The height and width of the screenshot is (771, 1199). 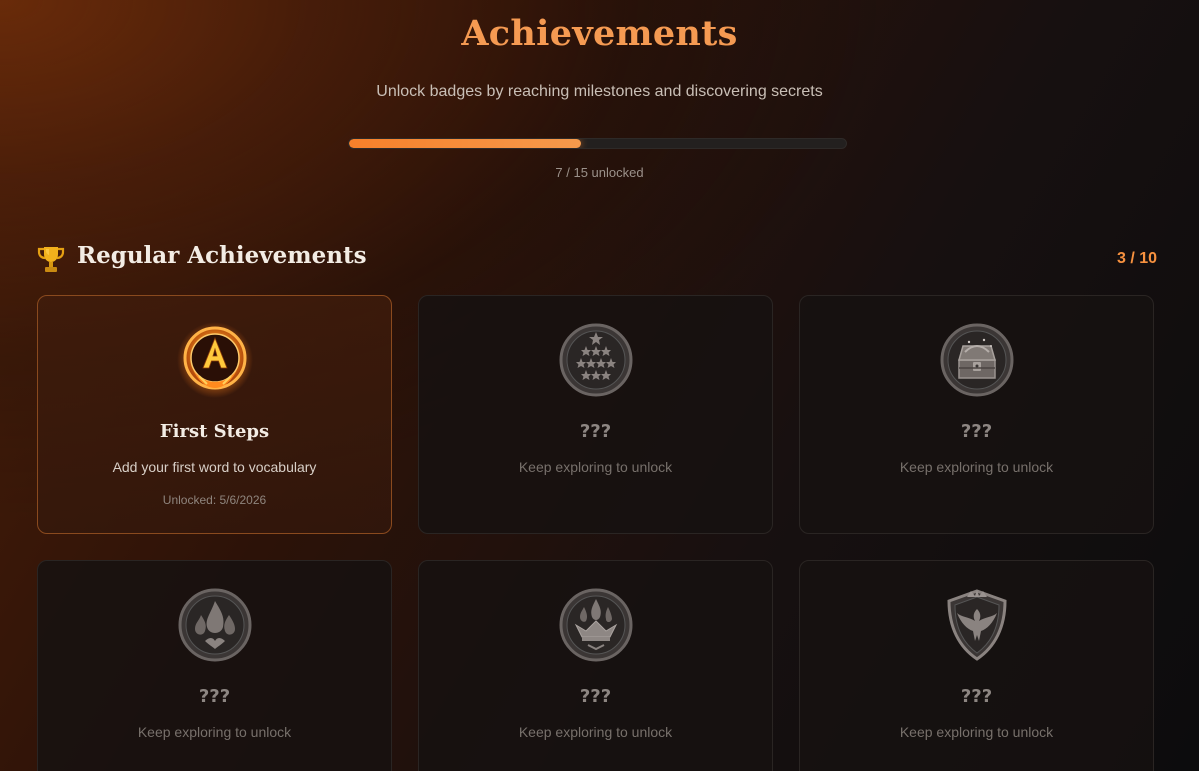 What do you see at coordinates (597, 143) in the screenshot?
I see `achievement-progress-bar` at bounding box center [597, 143].